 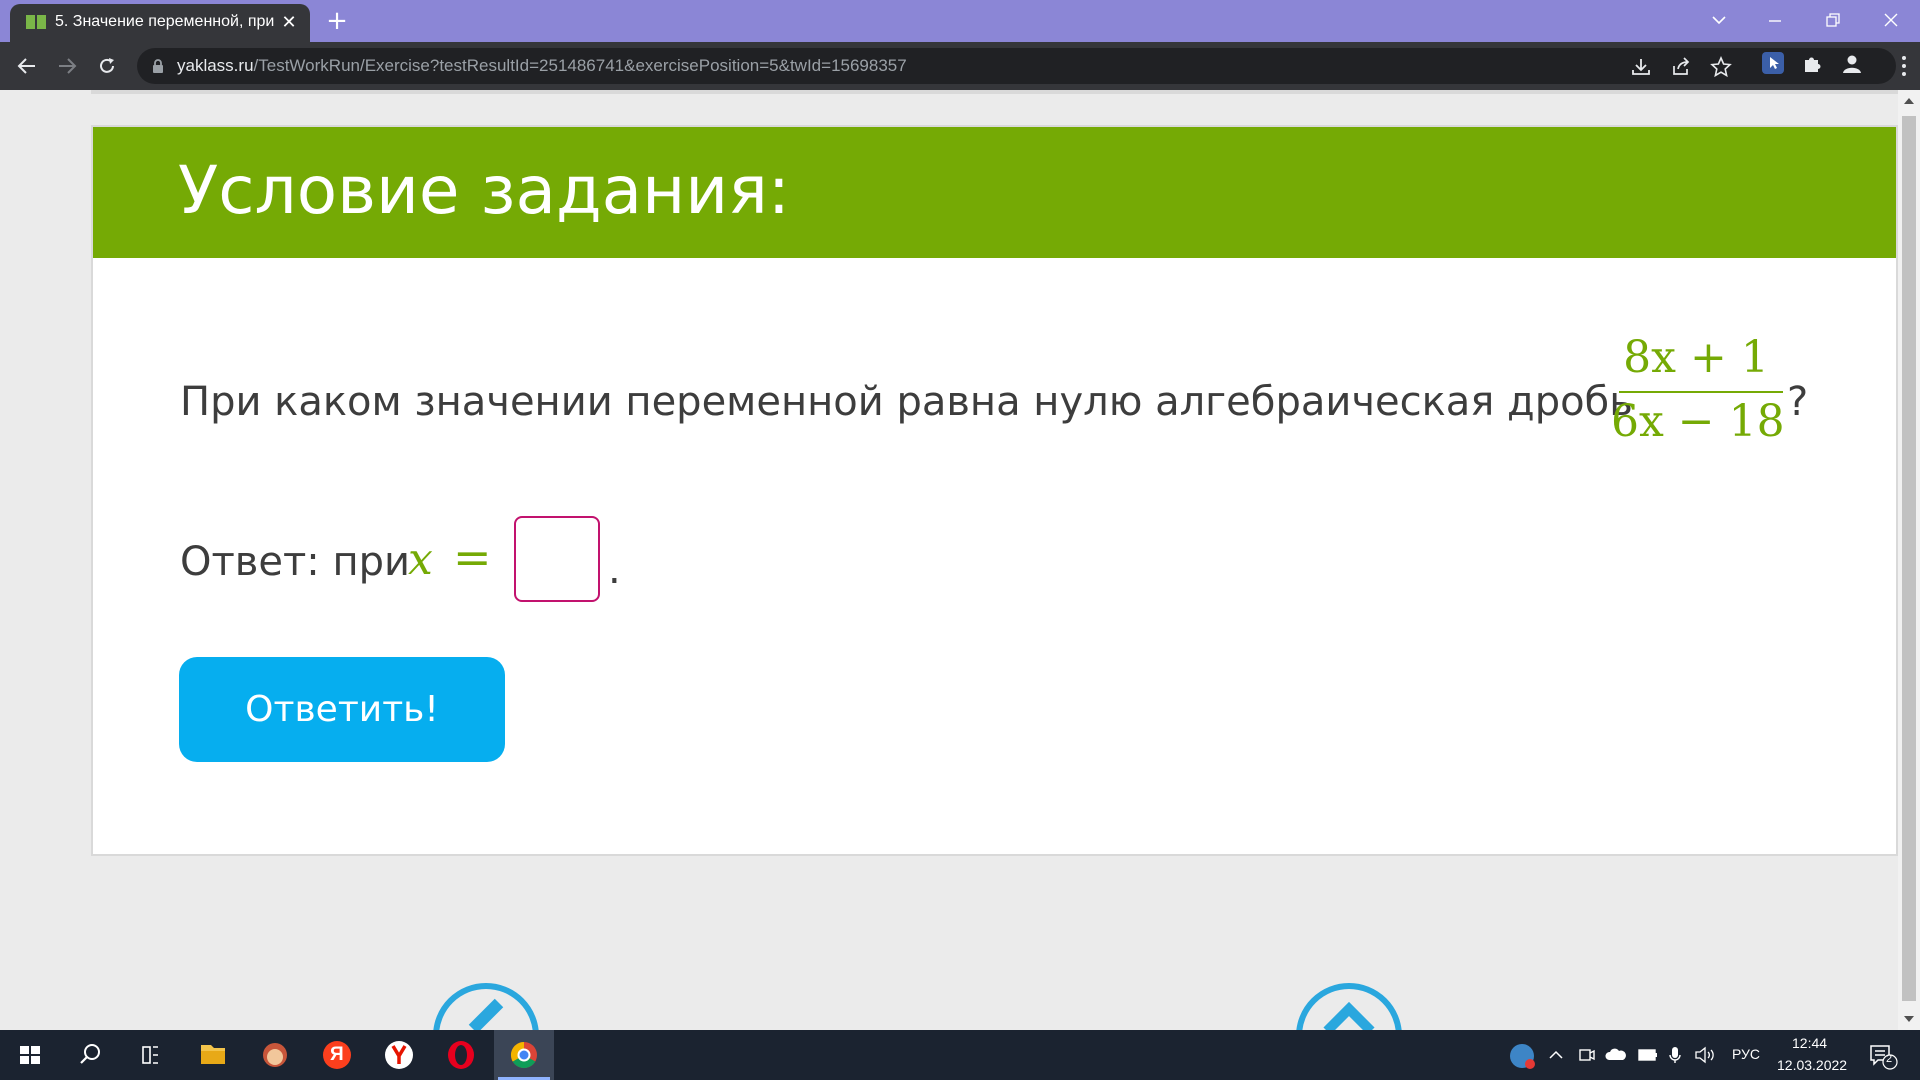 I want to click on clock-date: 12.03.2022, so click(x=1812, y=1065).